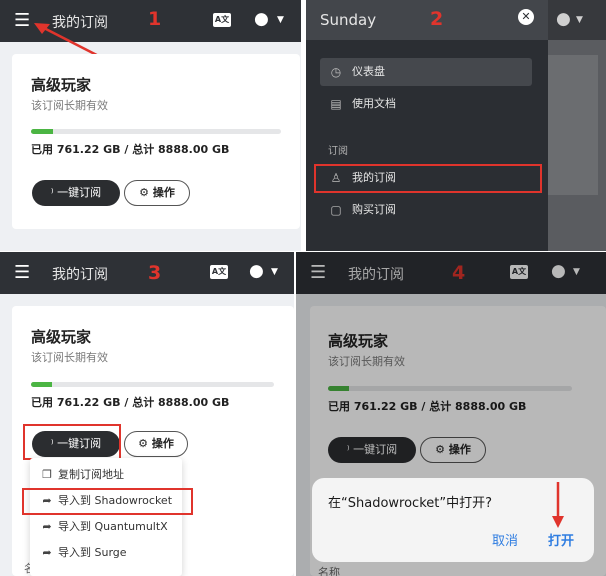 The width and height of the screenshot is (606, 576). What do you see at coordinates (47, 474) in the screenshot?
I see `copy-icon: ❐` at bounding box center [47, 474].